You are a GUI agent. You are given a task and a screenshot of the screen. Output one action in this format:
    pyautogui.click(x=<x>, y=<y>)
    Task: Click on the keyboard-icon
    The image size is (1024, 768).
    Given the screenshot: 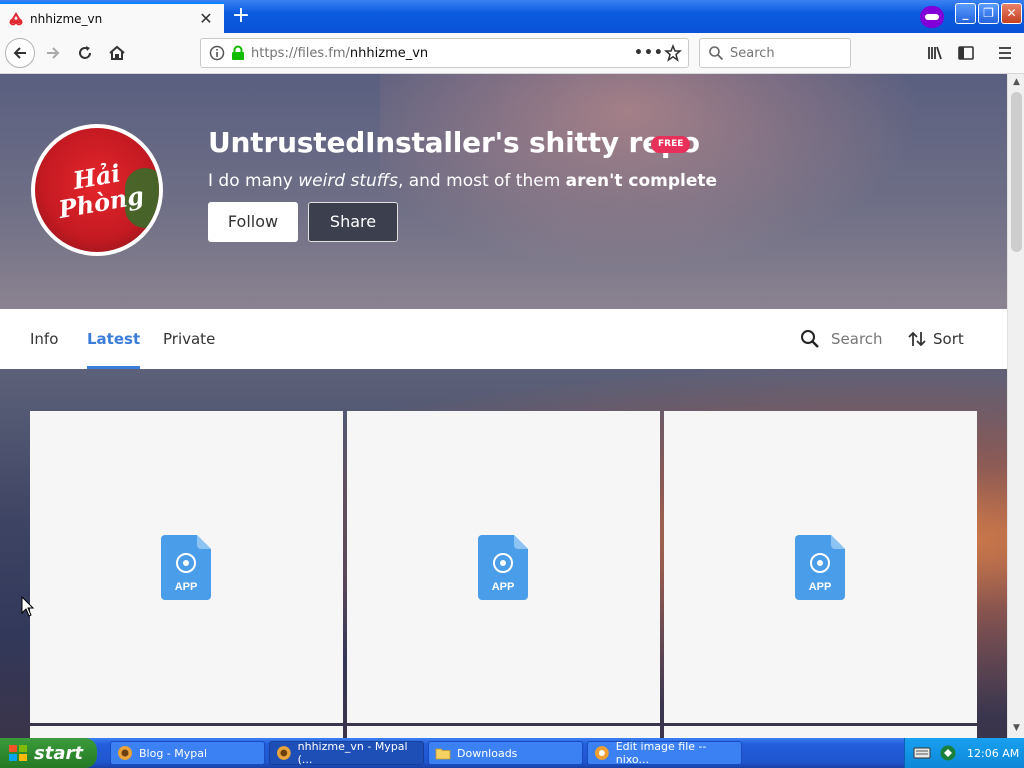 What is the action you would take?
    pyautogui.click(x=922, y=753)
    